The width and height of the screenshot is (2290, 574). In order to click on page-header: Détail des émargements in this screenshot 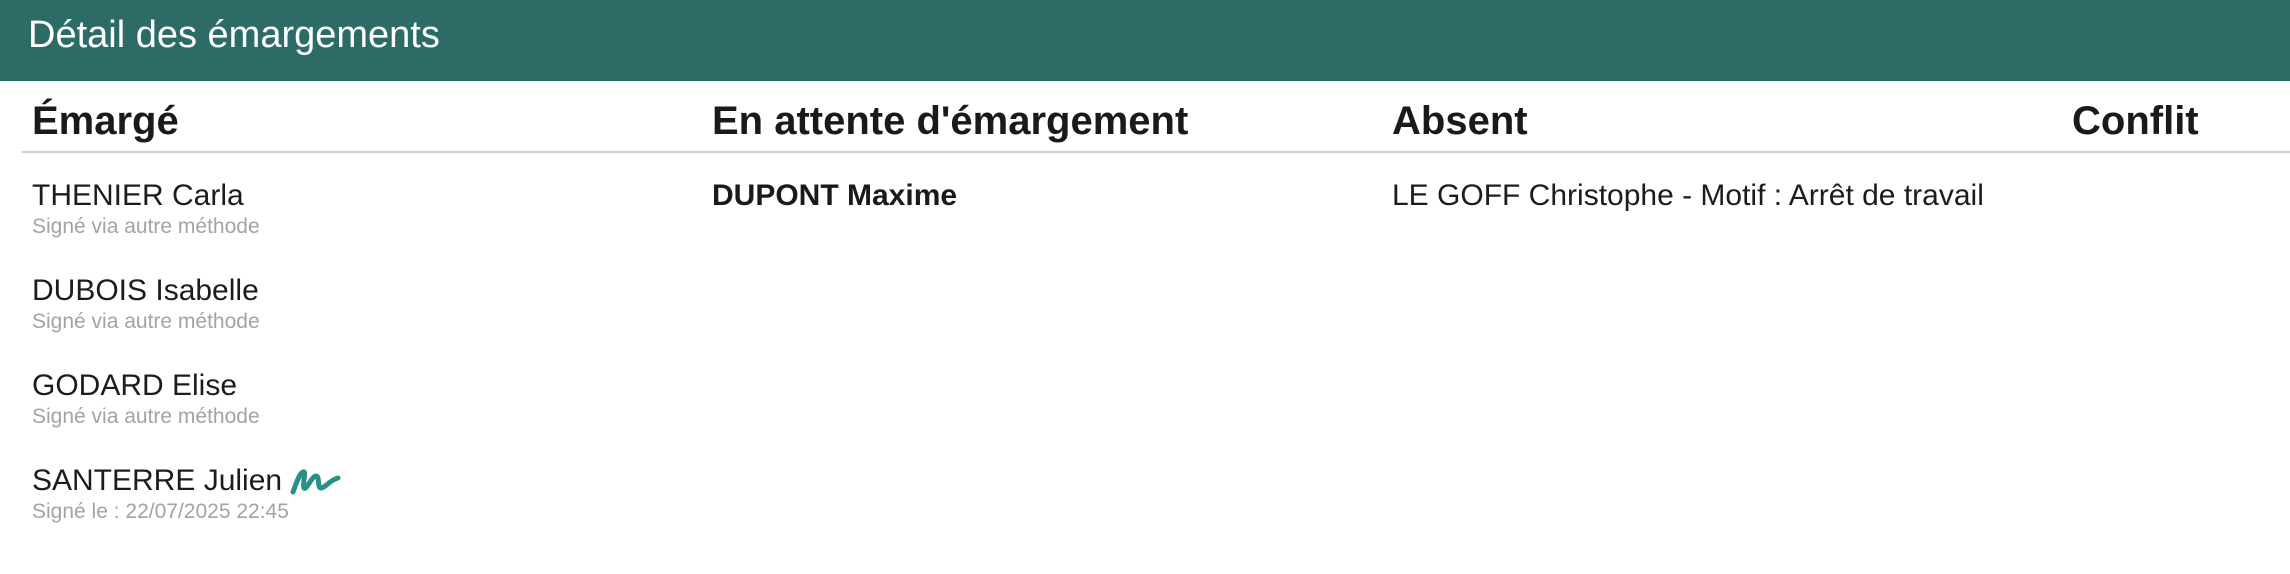, I will do `click(1145, 40)`.